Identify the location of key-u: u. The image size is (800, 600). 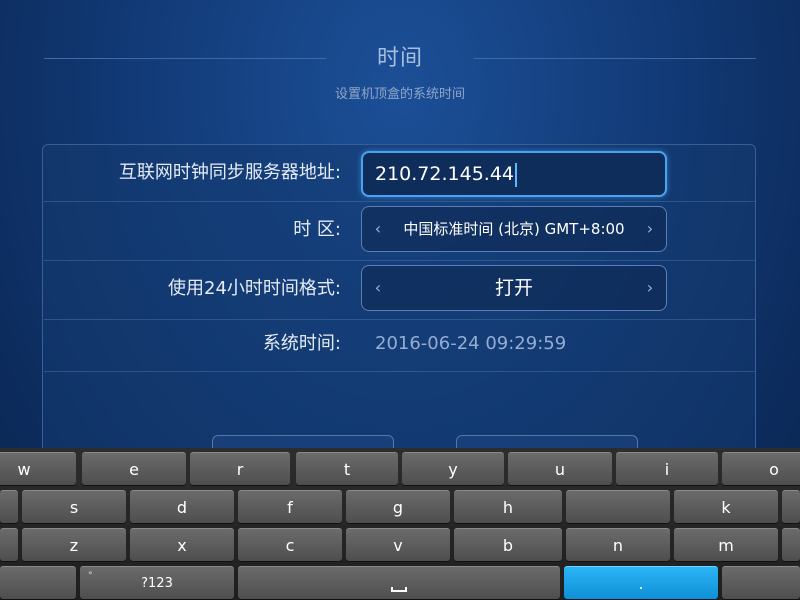
(560, 468).